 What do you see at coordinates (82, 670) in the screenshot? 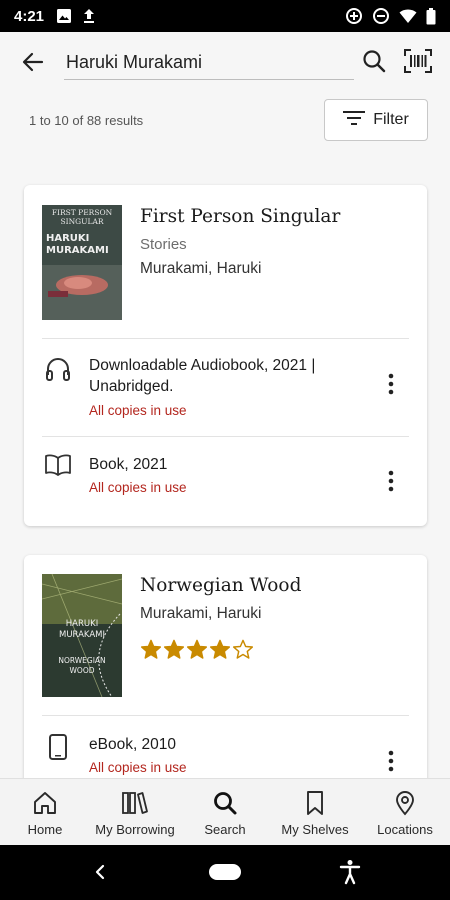
I see `cover-text: WOOD` at bounding box center [82, 670].